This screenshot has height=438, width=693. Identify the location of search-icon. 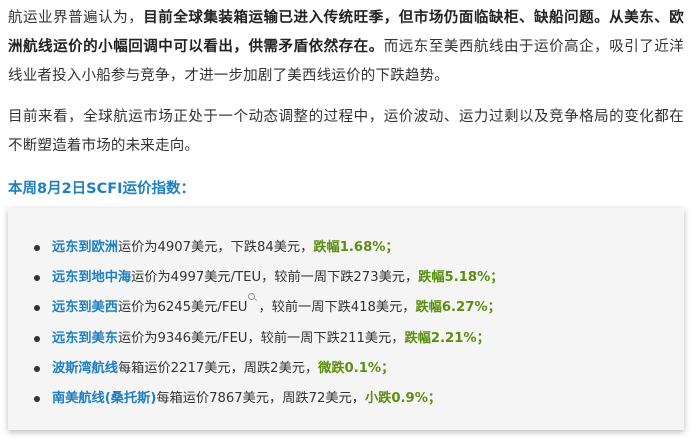
(253, 297).